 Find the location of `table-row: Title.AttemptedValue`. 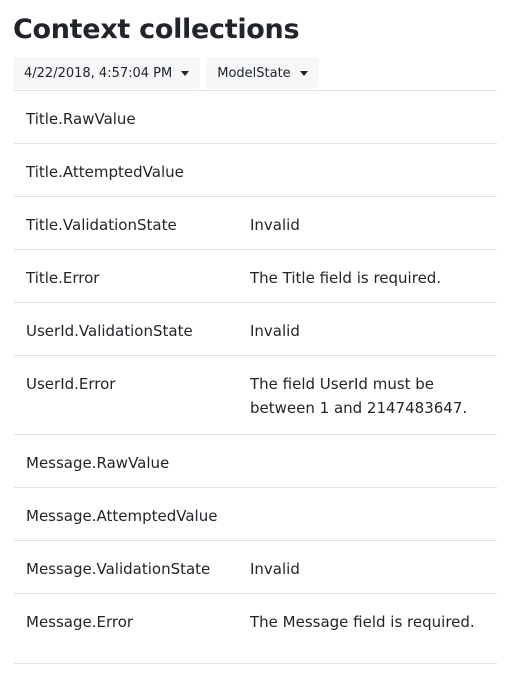

table-row: Title.AttemptedValue is located at coordinates (255, 170).